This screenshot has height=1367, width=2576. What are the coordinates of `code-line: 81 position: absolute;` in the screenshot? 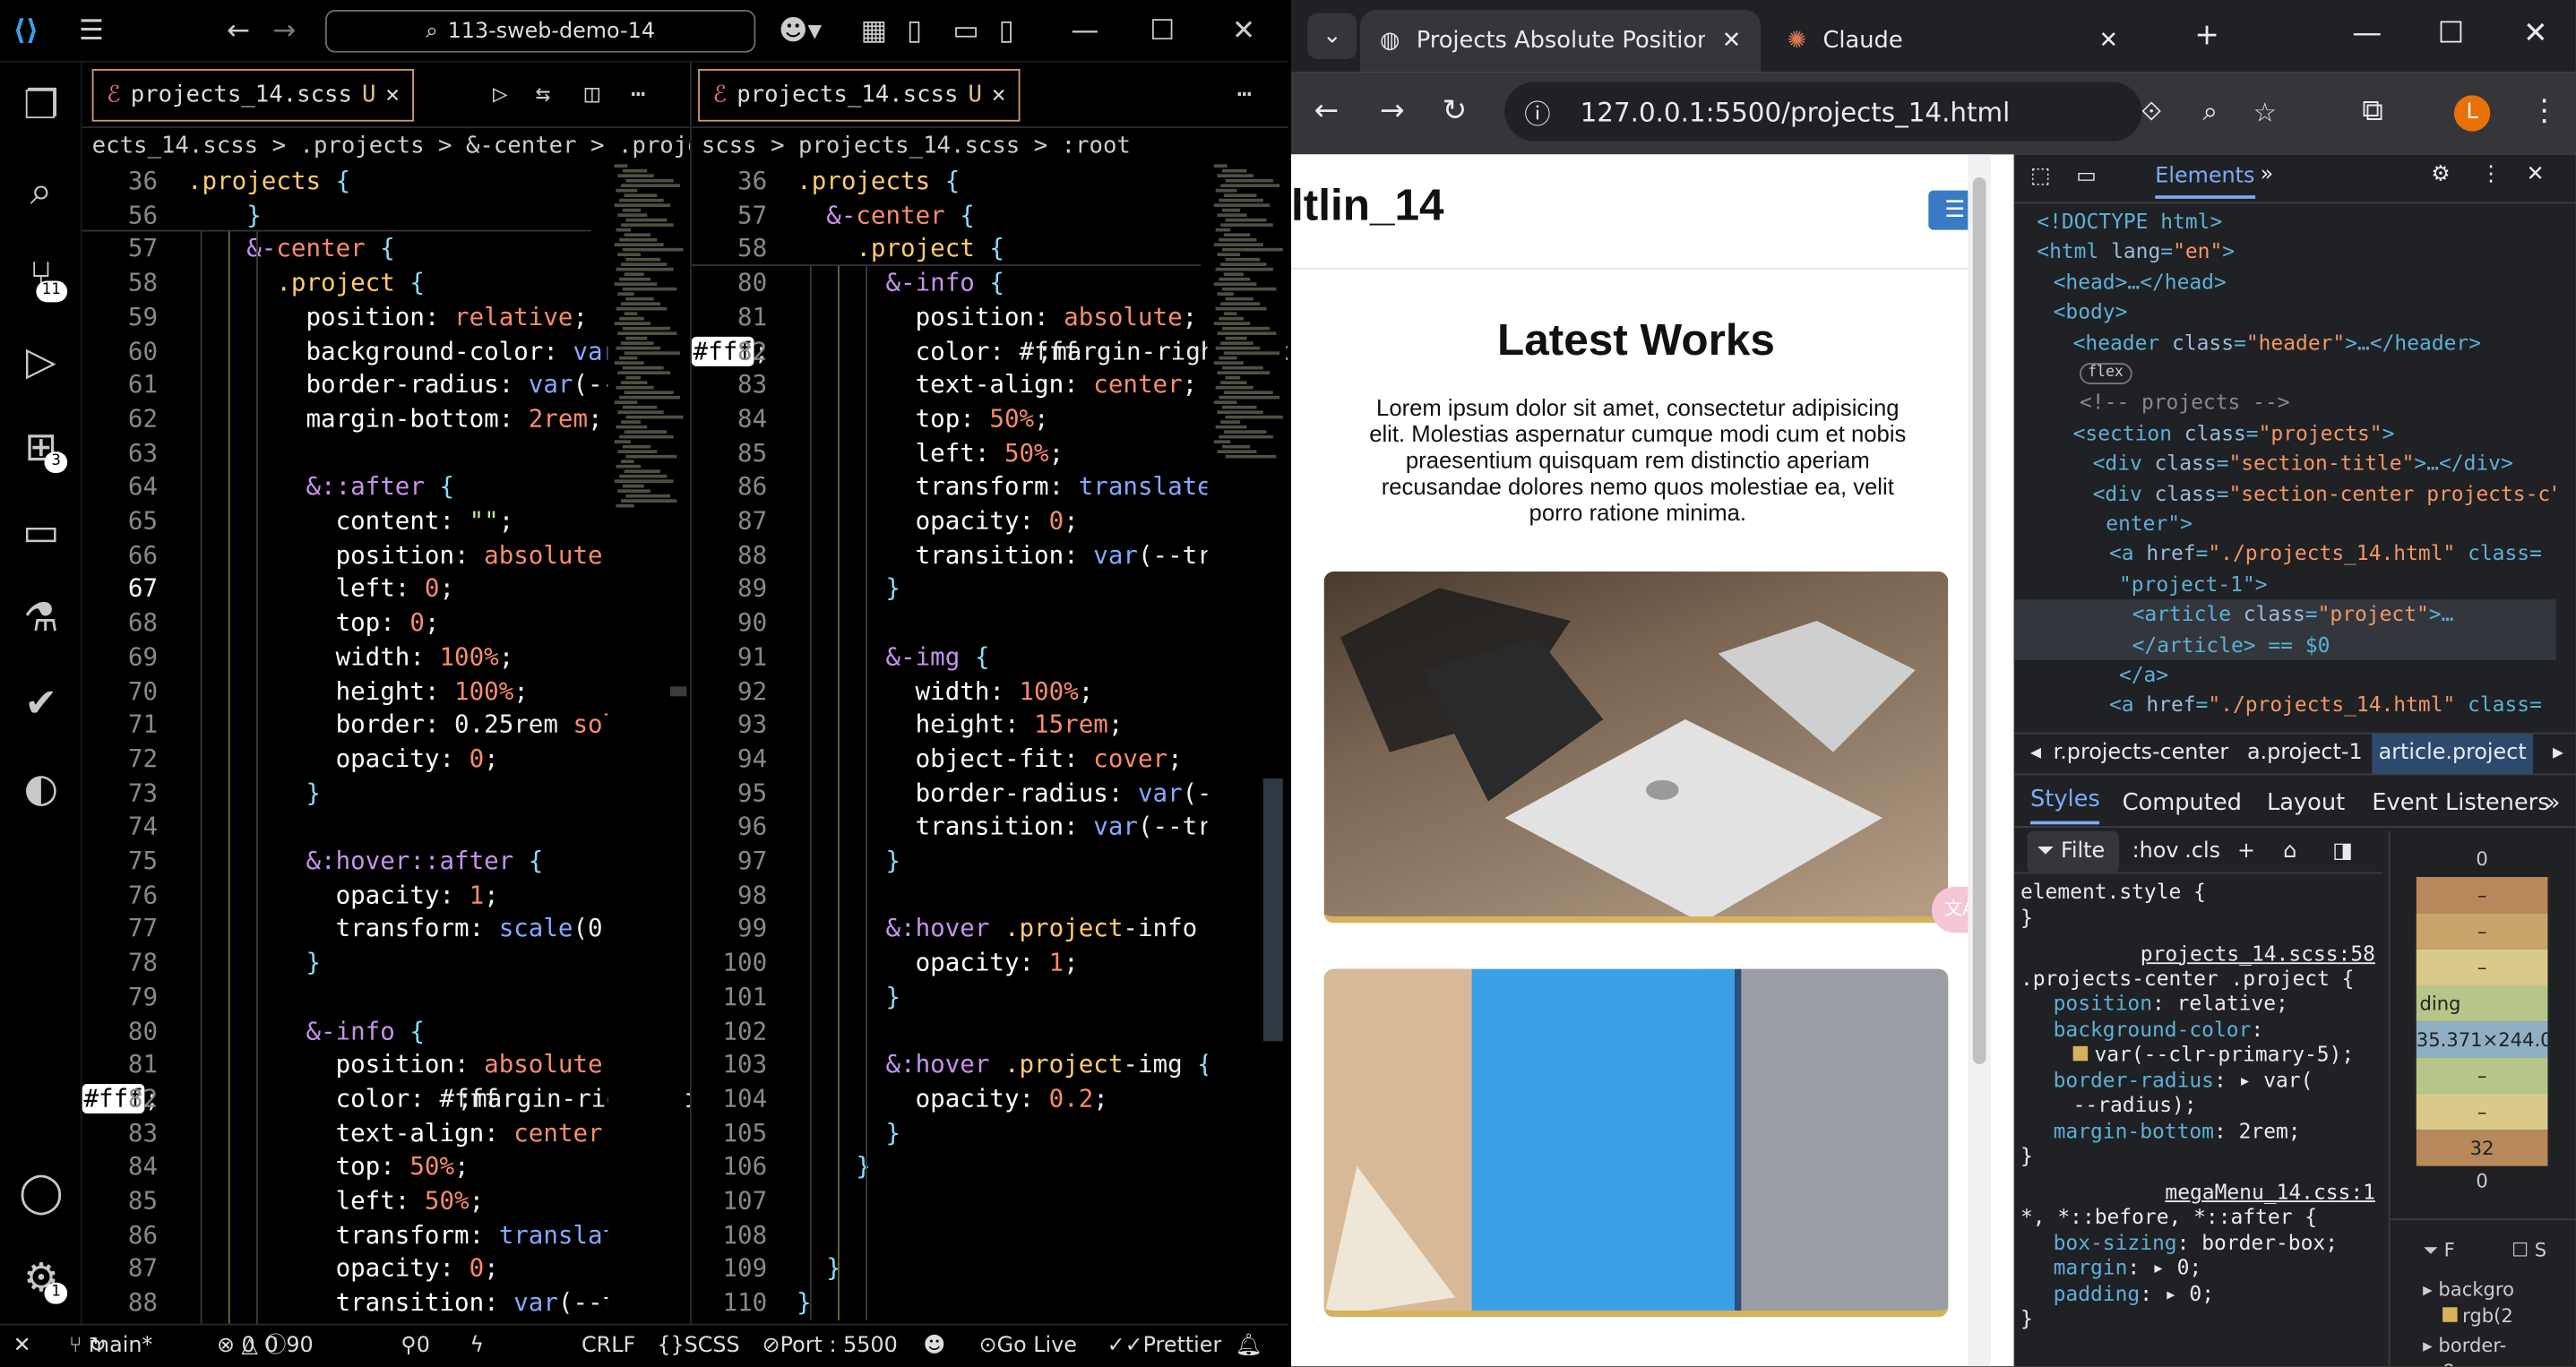 It's located at (349, 1065).